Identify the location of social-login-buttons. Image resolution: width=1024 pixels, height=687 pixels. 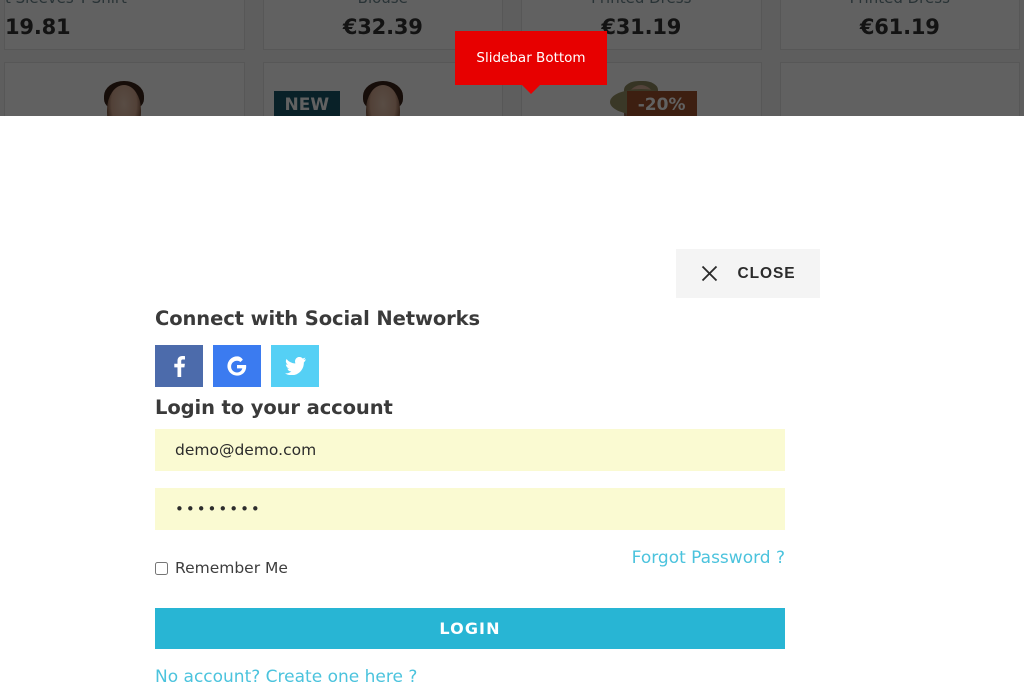
(237, 366).